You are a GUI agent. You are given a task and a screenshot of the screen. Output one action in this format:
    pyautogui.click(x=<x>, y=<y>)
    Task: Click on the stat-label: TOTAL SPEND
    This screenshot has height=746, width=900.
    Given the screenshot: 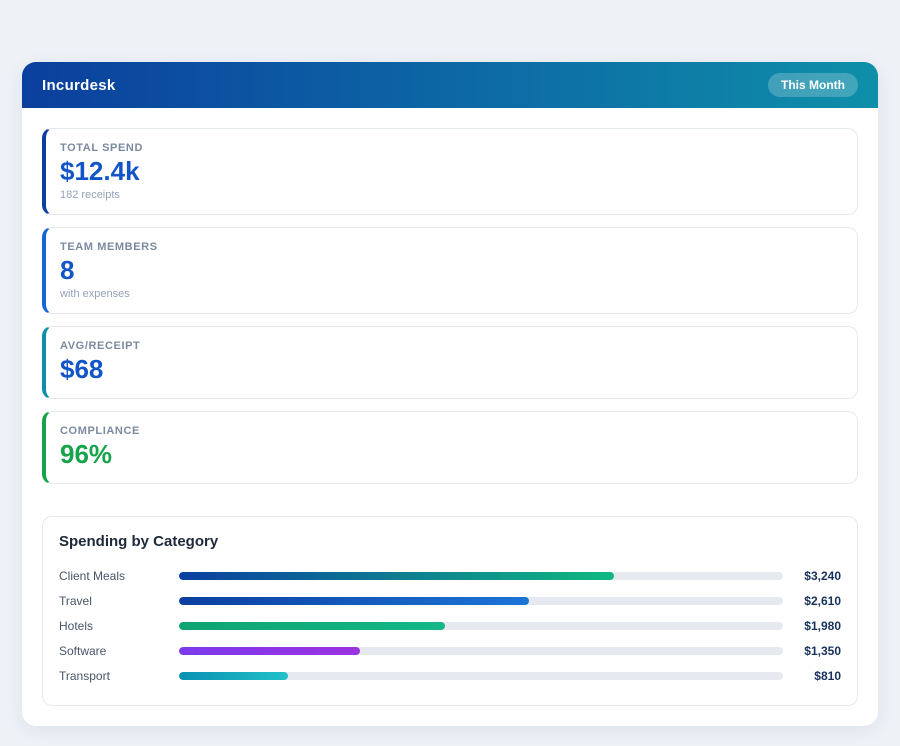 What is the action you would take?
    pyautogui.click(x=101, y=148)
    